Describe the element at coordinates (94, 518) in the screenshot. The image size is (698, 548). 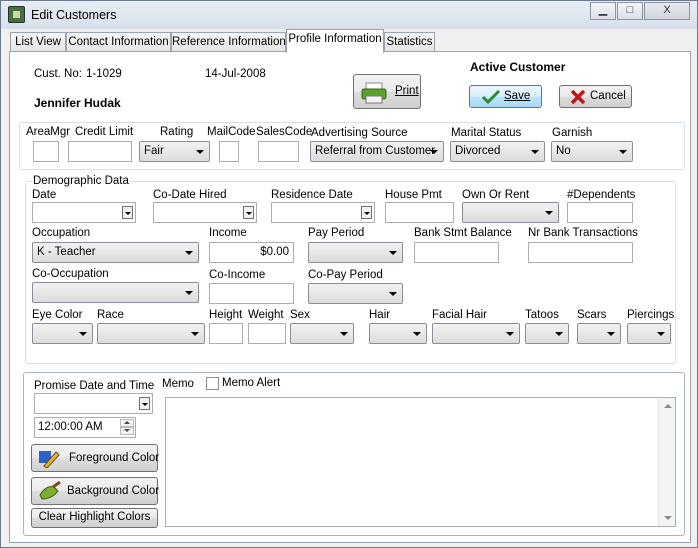
I see `clear-highlight-colors-button: Clear Highlight Colors` at that location.